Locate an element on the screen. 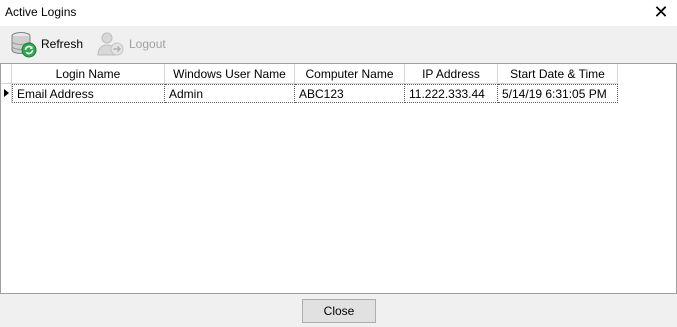  window-title: Active Logins is located at coordinates (41, 12).